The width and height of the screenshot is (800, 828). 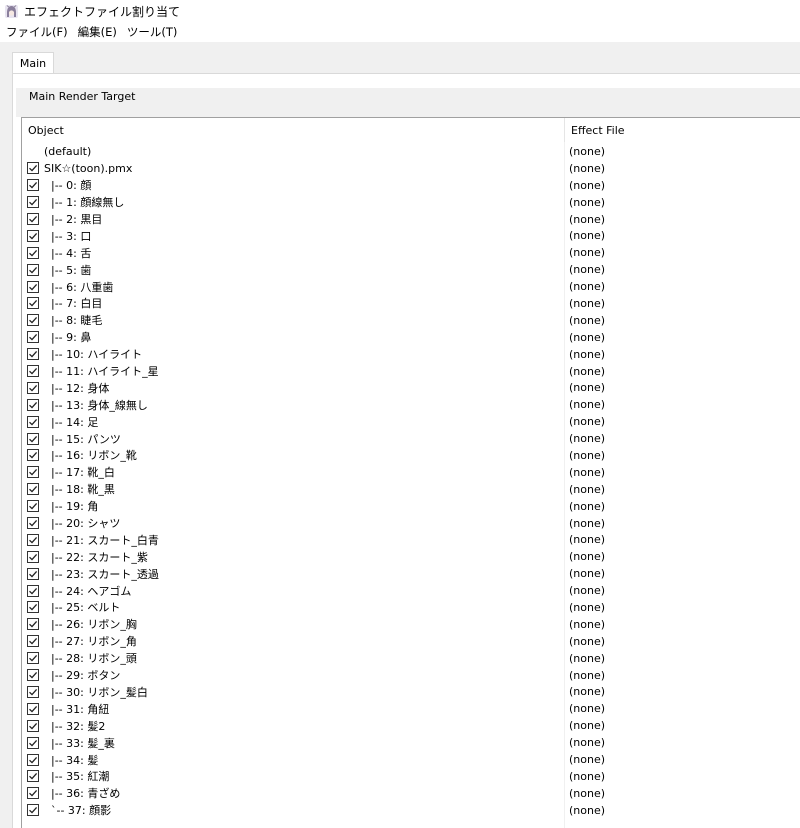 What do you see at coordinates (411, 421) in the screenshot?
I see `list-item: |-- 14: 足 (none)` at bounding box center [411, 421].